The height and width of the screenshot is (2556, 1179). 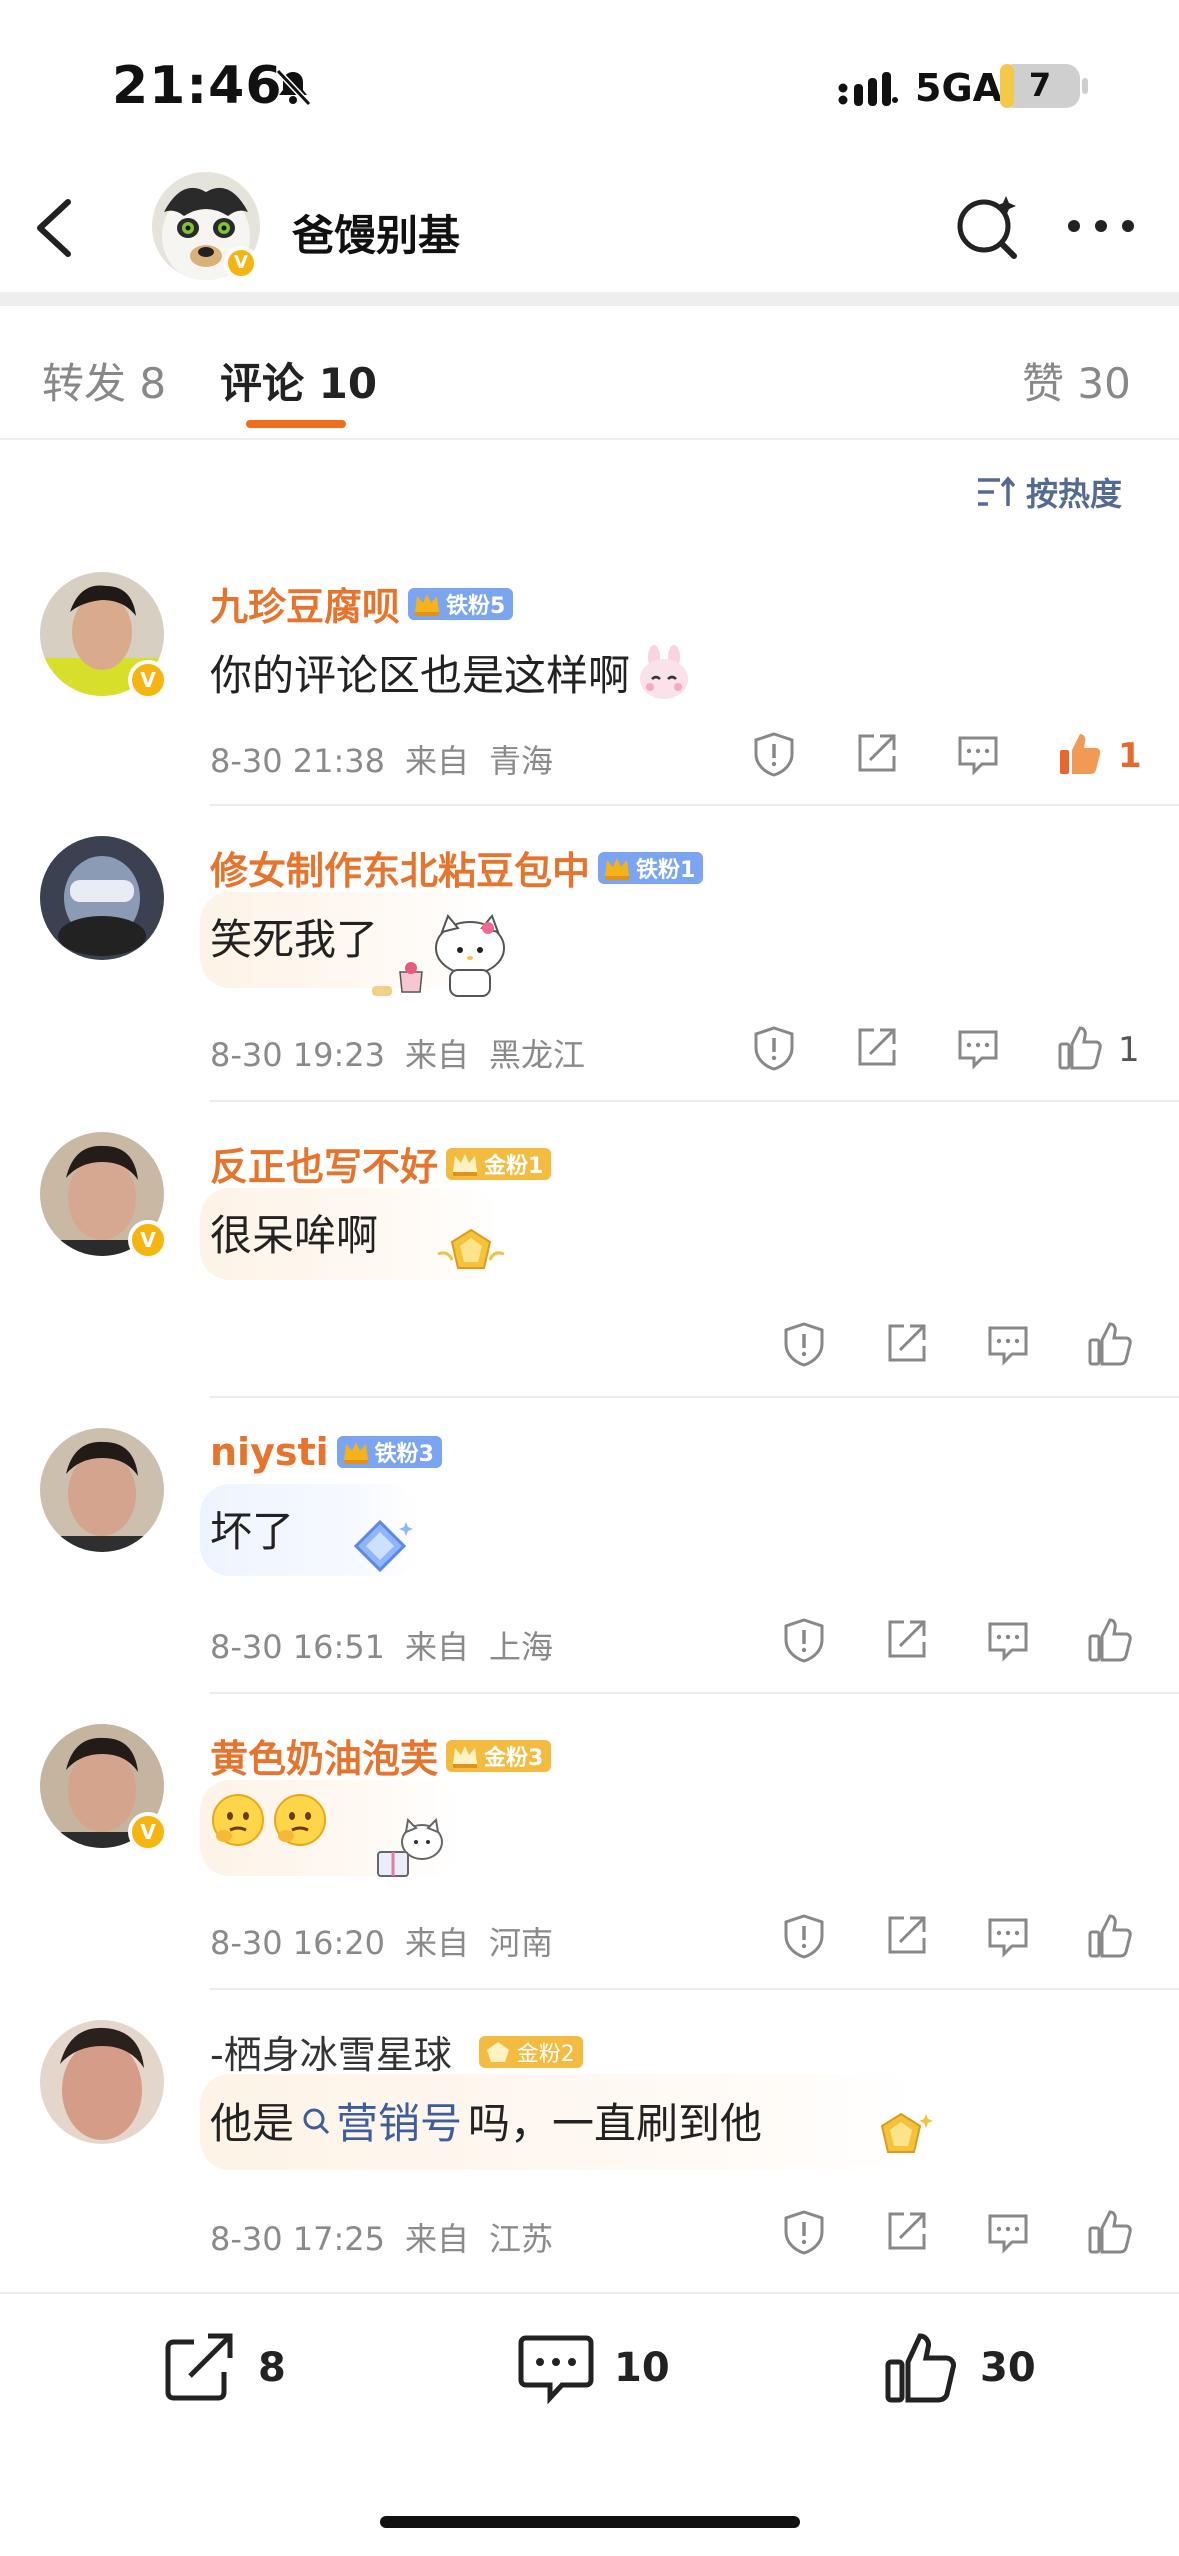 What do you see at coordinates (471, 1248) in the screenshot?
I see `gold-crown-gem-sticker-icon` at bounding box center [471, 1248].